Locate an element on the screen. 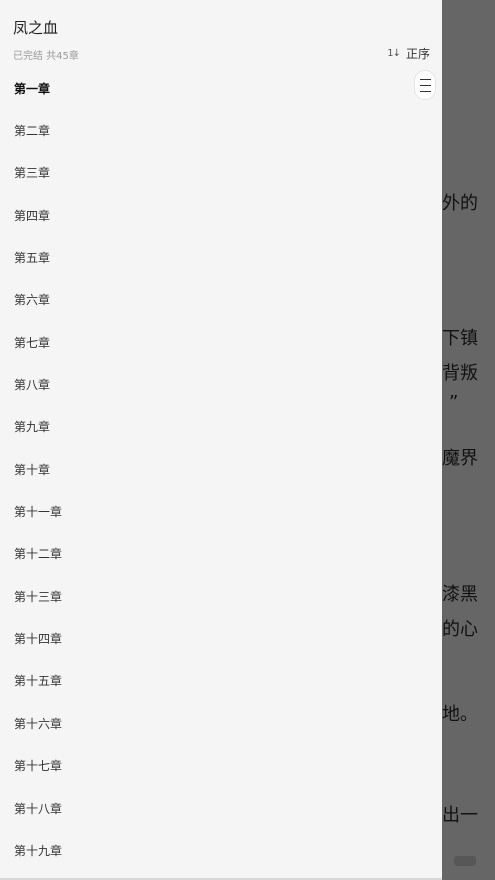 Image resolution: width=495 pixels, height=880 pixels. chapter-item: 第六章 is located at coordinates (221, 300).